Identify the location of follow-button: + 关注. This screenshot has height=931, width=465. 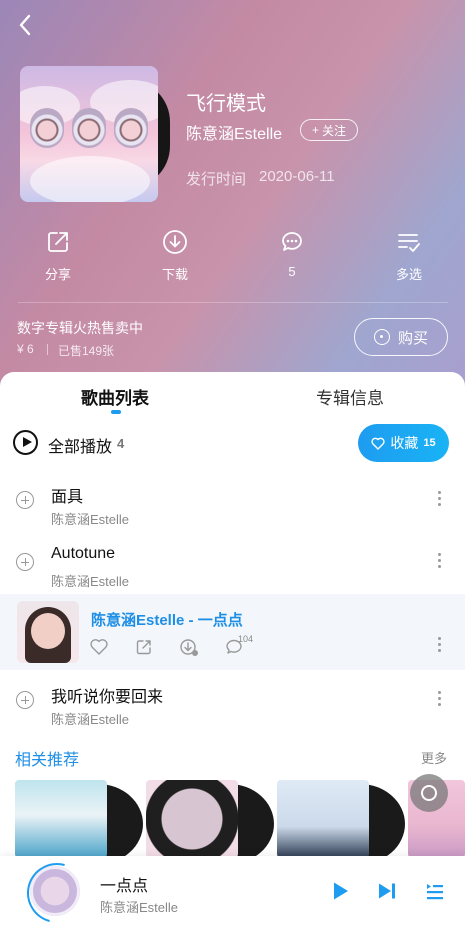
(329, 130).